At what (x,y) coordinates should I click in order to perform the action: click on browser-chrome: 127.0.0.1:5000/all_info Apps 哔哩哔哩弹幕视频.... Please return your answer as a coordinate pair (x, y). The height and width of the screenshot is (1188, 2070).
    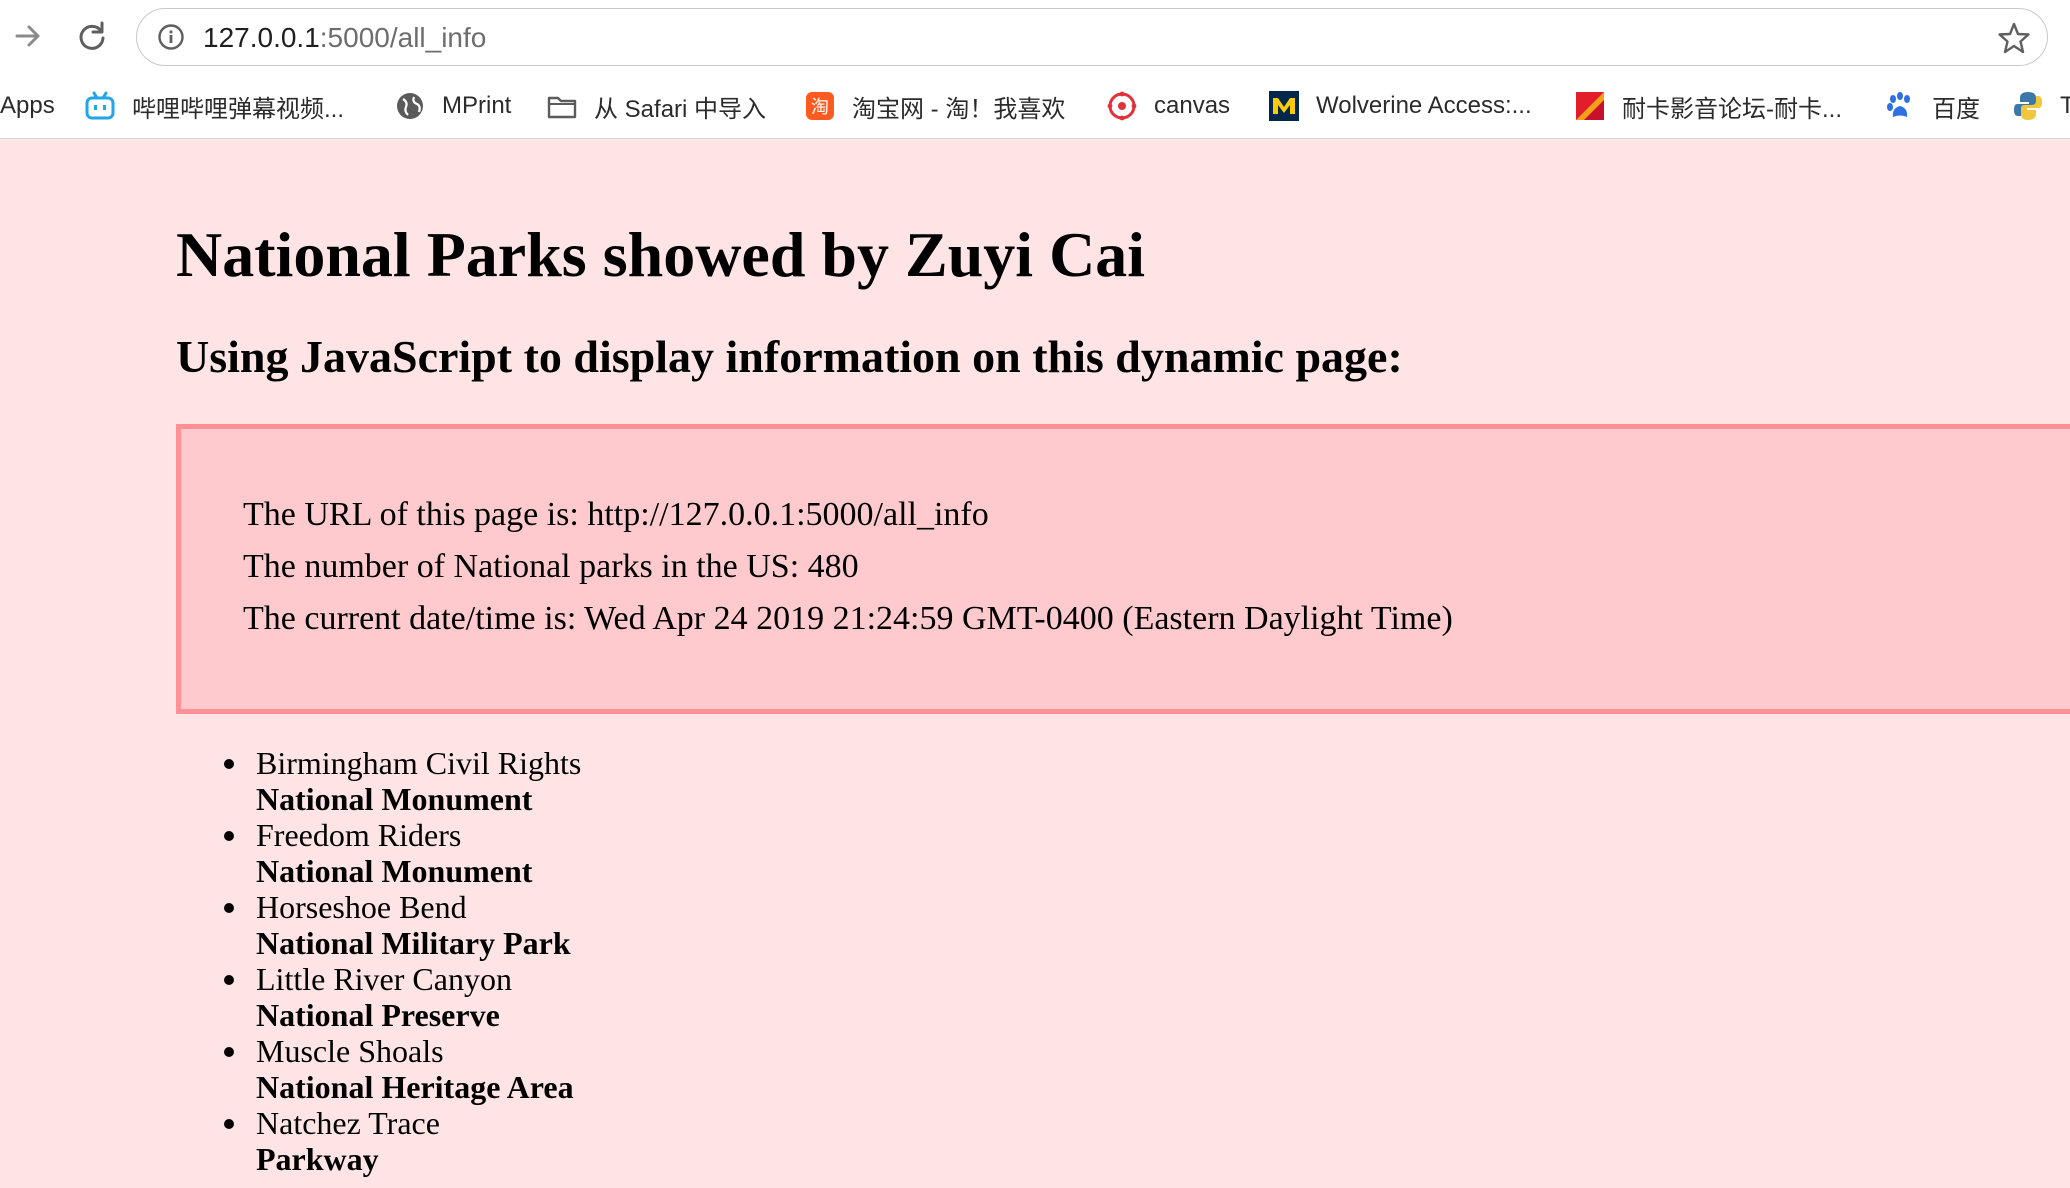
    Looking at the image, I should click on (1035, 69).